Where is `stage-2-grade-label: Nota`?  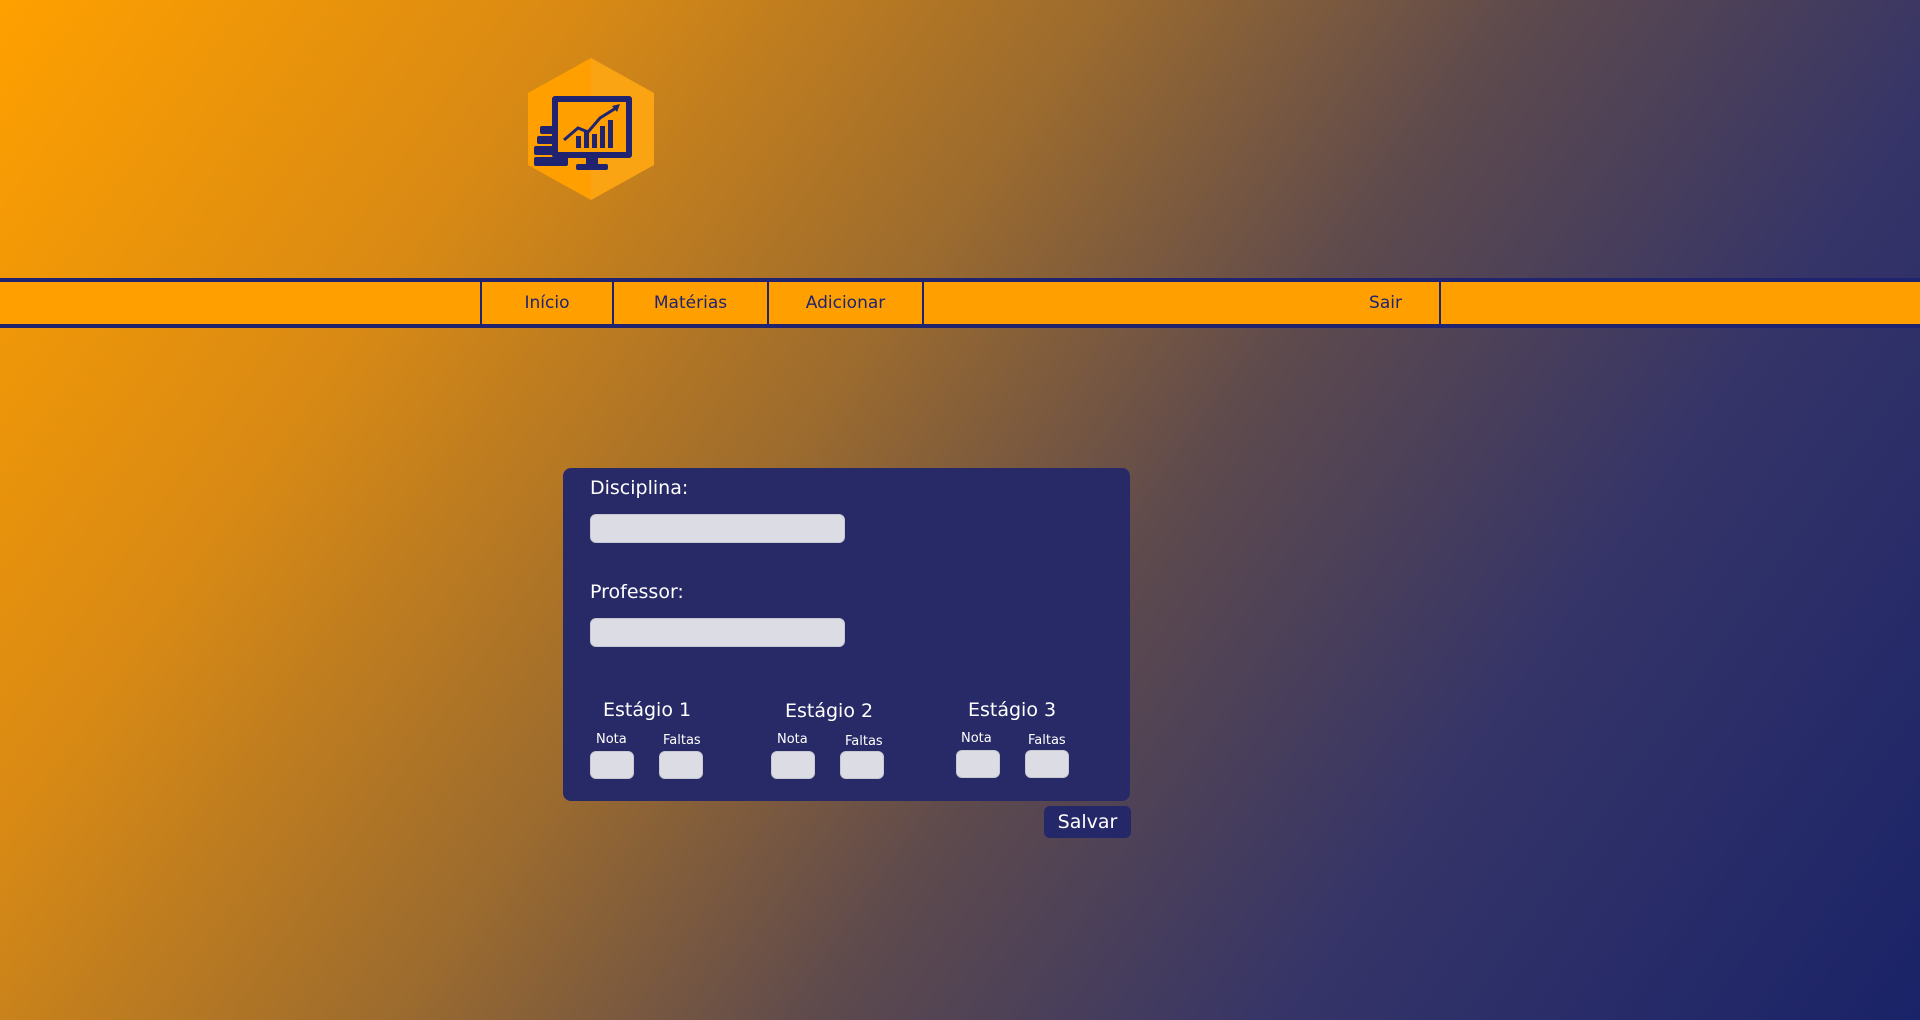
stage-2-grade-label: Nota is located at coordinates (792, 739).